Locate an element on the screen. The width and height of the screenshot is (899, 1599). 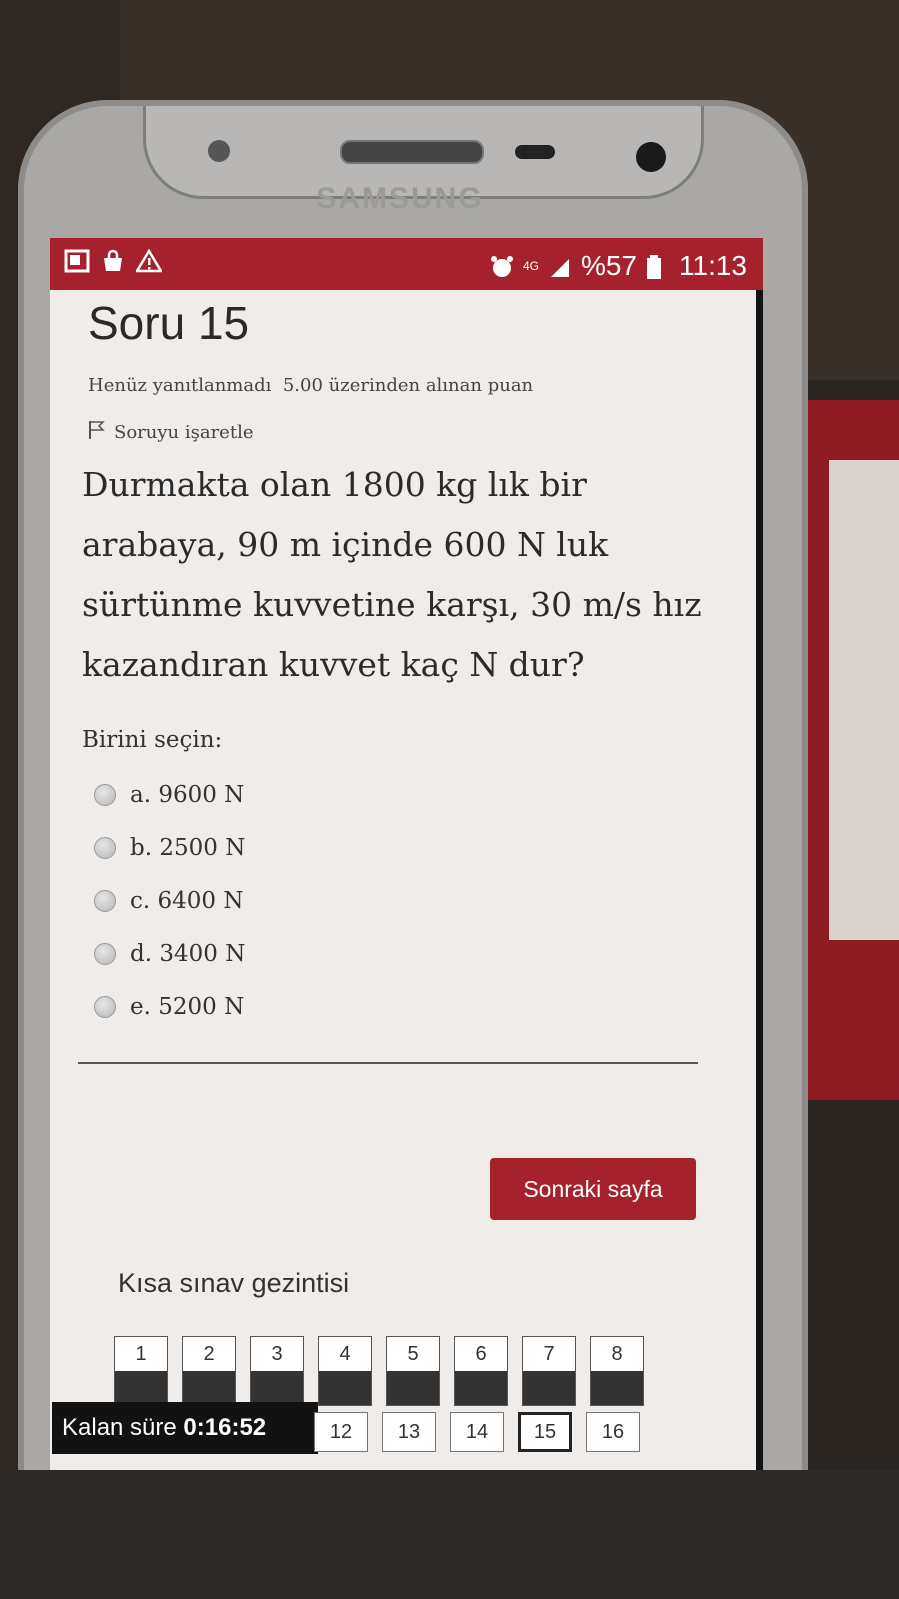
battery-percent: %57 is located at coordinates (608, 265).